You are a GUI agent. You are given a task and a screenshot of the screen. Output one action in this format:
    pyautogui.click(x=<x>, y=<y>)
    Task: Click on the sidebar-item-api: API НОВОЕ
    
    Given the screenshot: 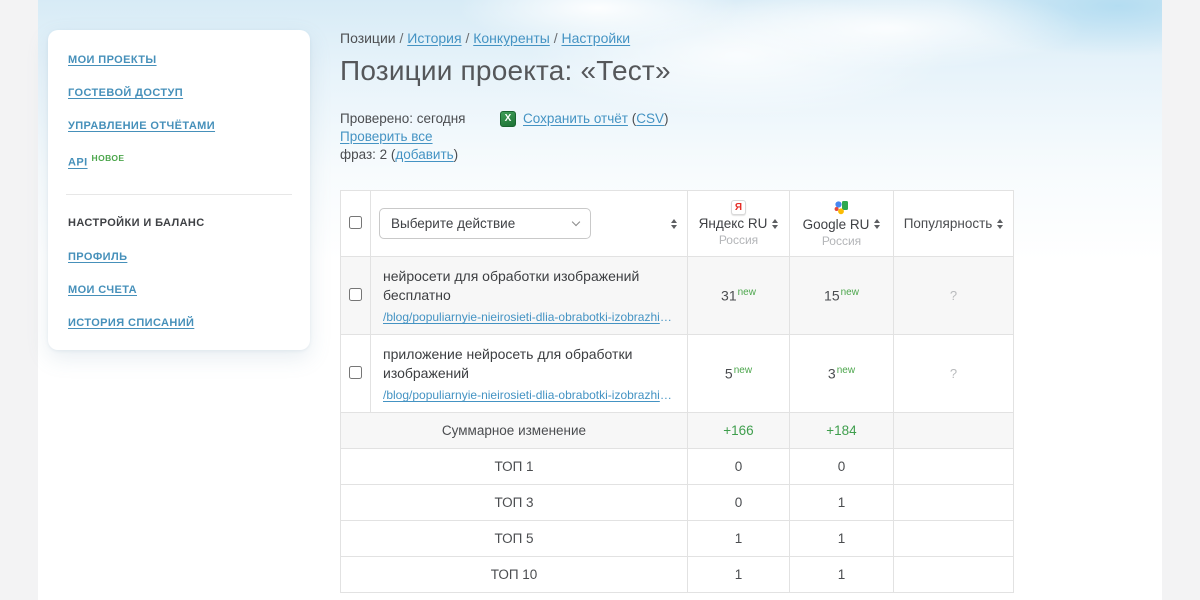 What is the action you would take?
    pyautogui.click(x=179, y=161)
    